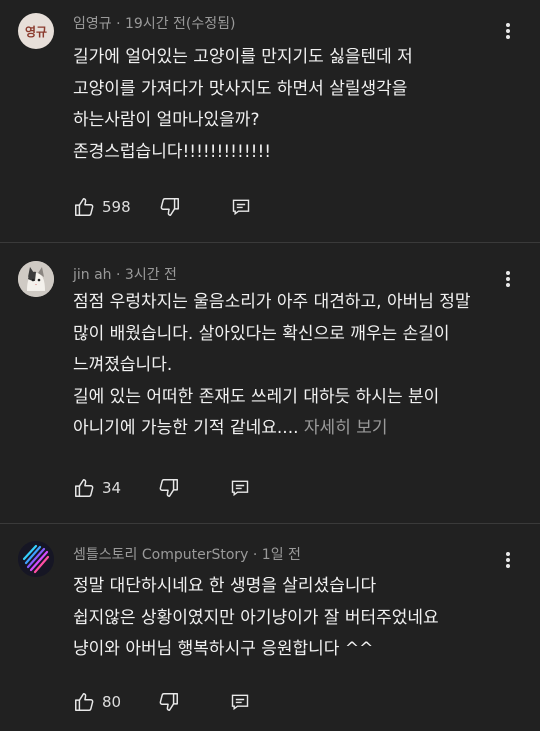 The image size is (540, 731). I want to click on comment-time: 1일 전, so click(281, 555).